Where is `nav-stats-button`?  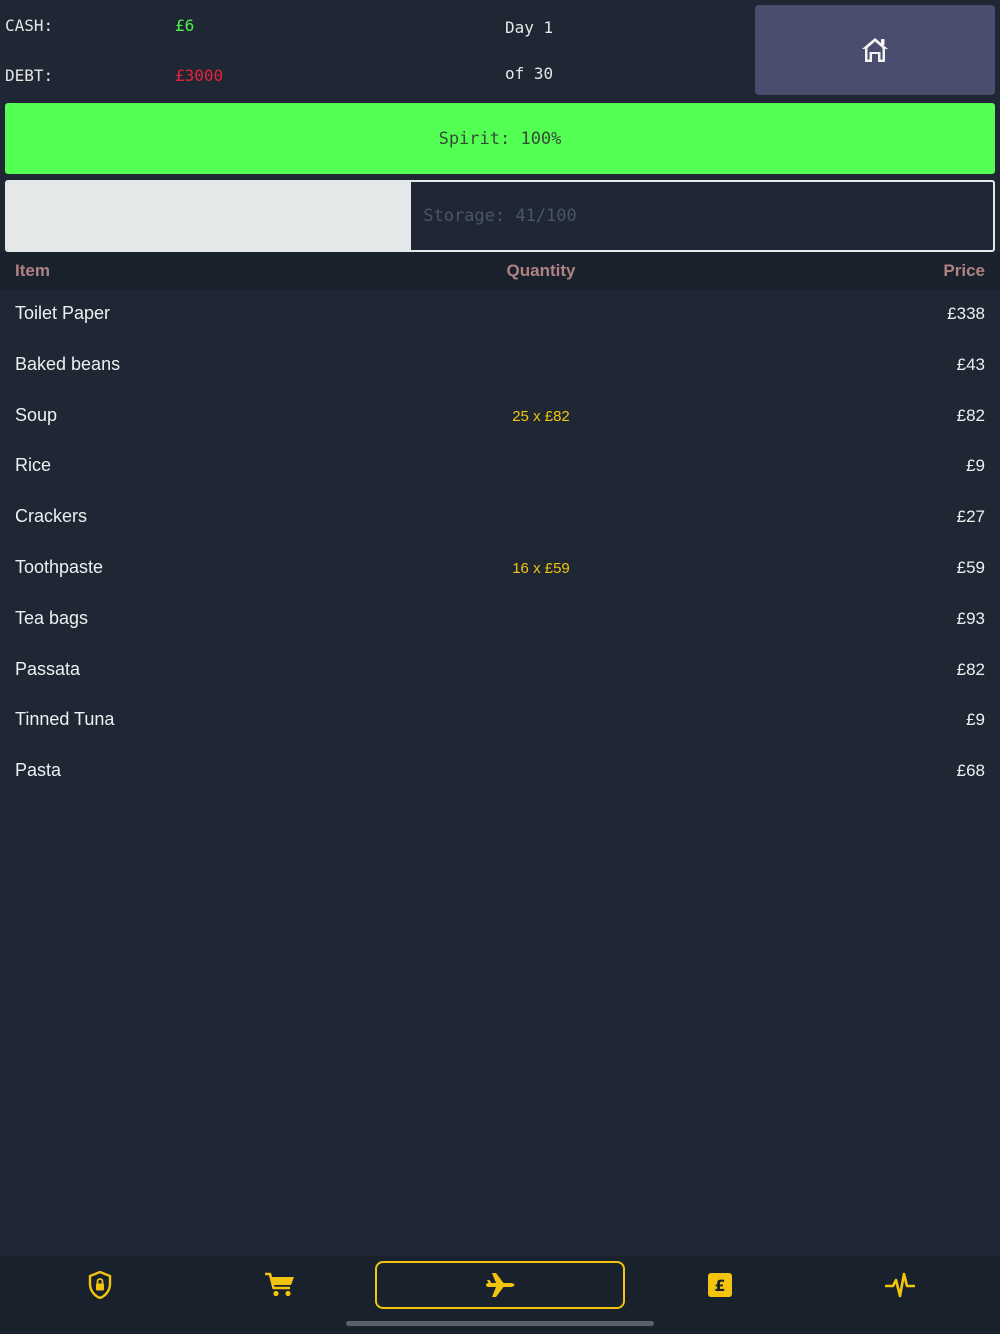
nav-stats-button is located at coordinates (900, 1285).